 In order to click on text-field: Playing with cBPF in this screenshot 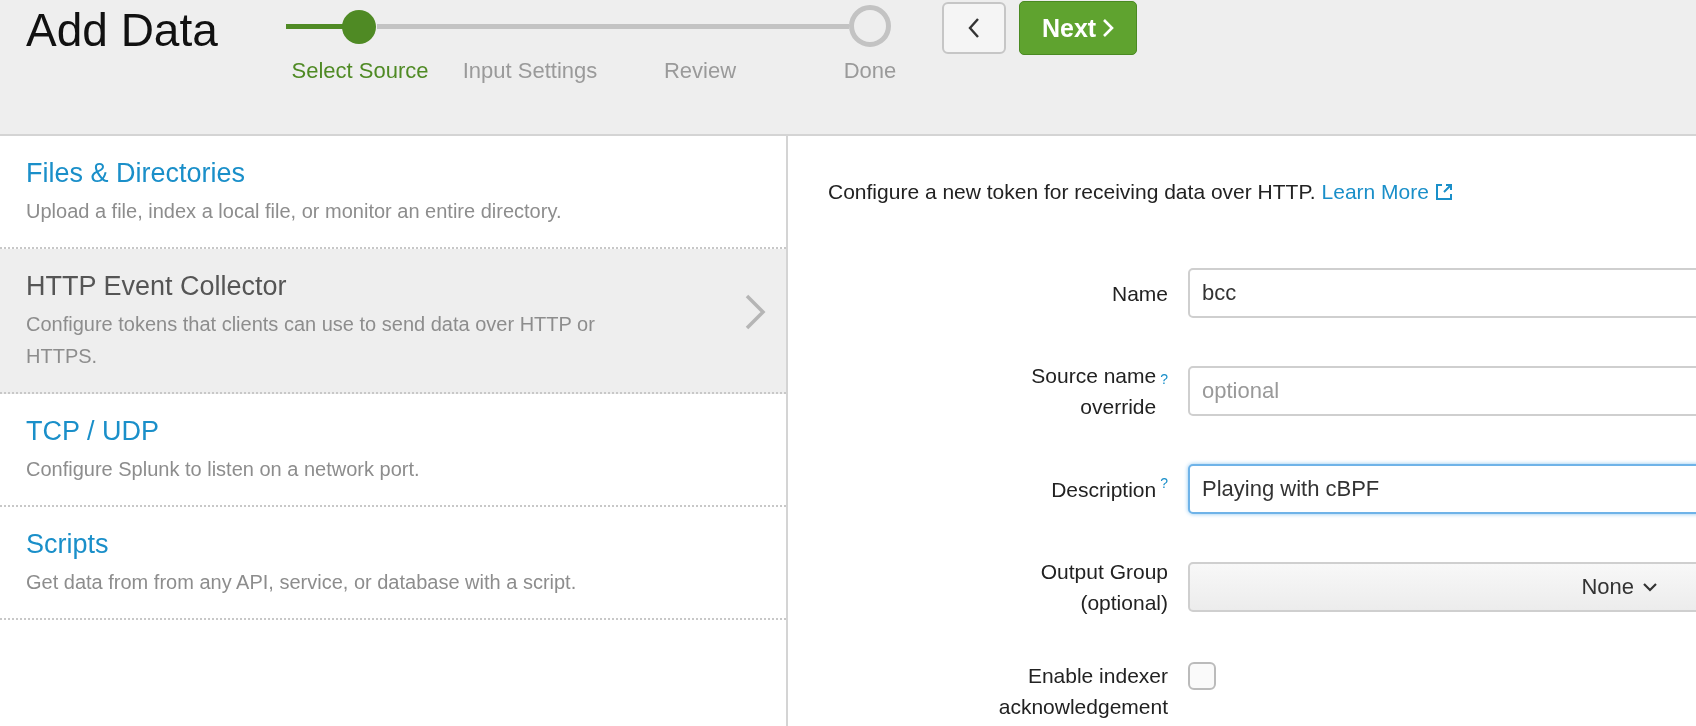, I will do `click(1442, 489)`.